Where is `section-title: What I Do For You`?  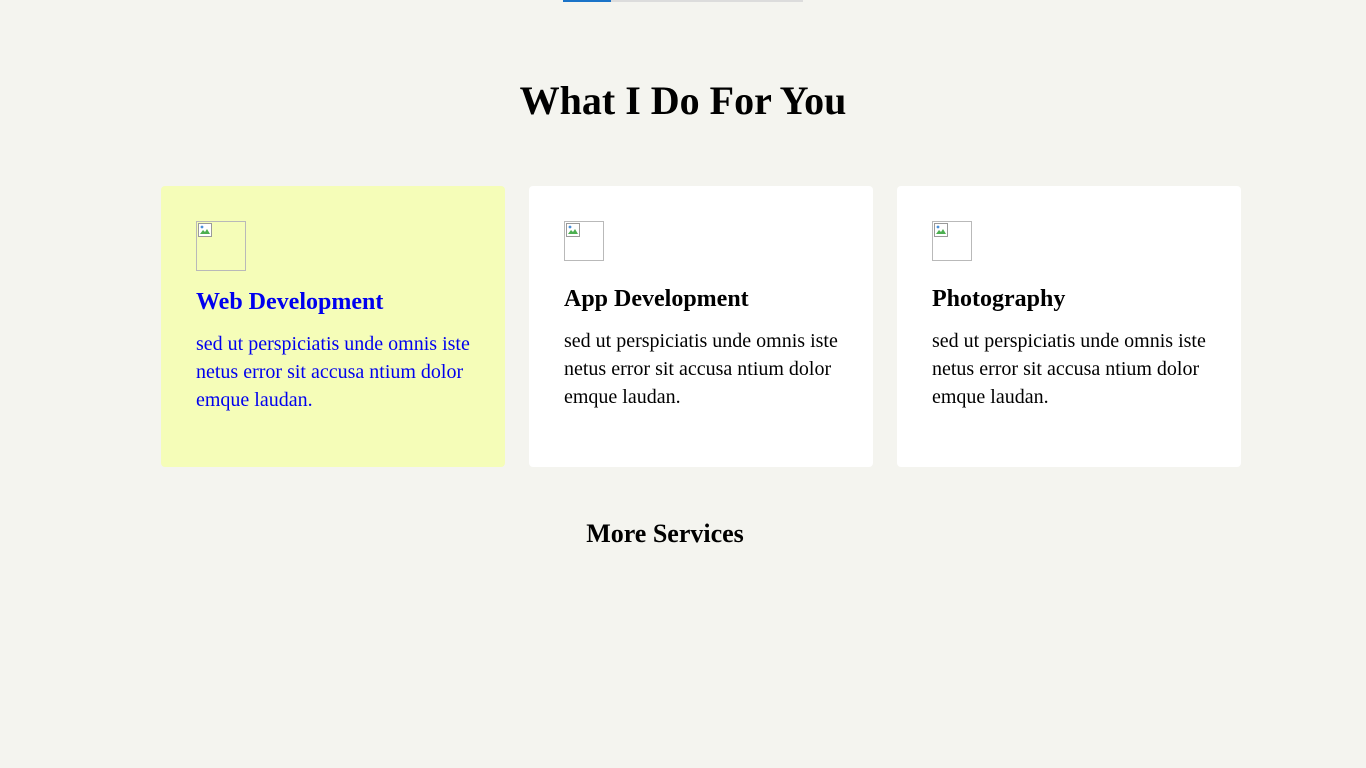 section-title: What I Do For You is located at coordinates (683, 100).